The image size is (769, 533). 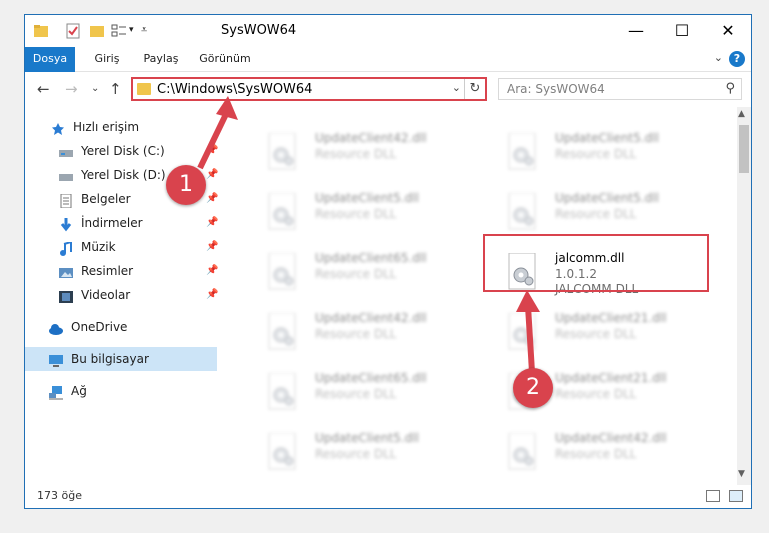 What do you see at coordinates (259, 30) in the screenshot?
I see `window-title: SysWOW64` at bounding box center [259, 30].